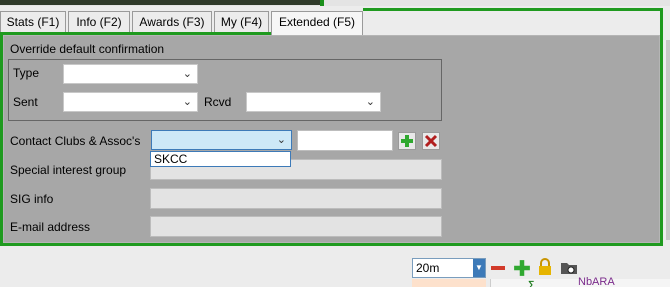 This screenshot has height=287, width=670. What do you see at coordinates (322, 3) in the screenshot?
I see `top-green-marker` at bounding box center [322, 3].